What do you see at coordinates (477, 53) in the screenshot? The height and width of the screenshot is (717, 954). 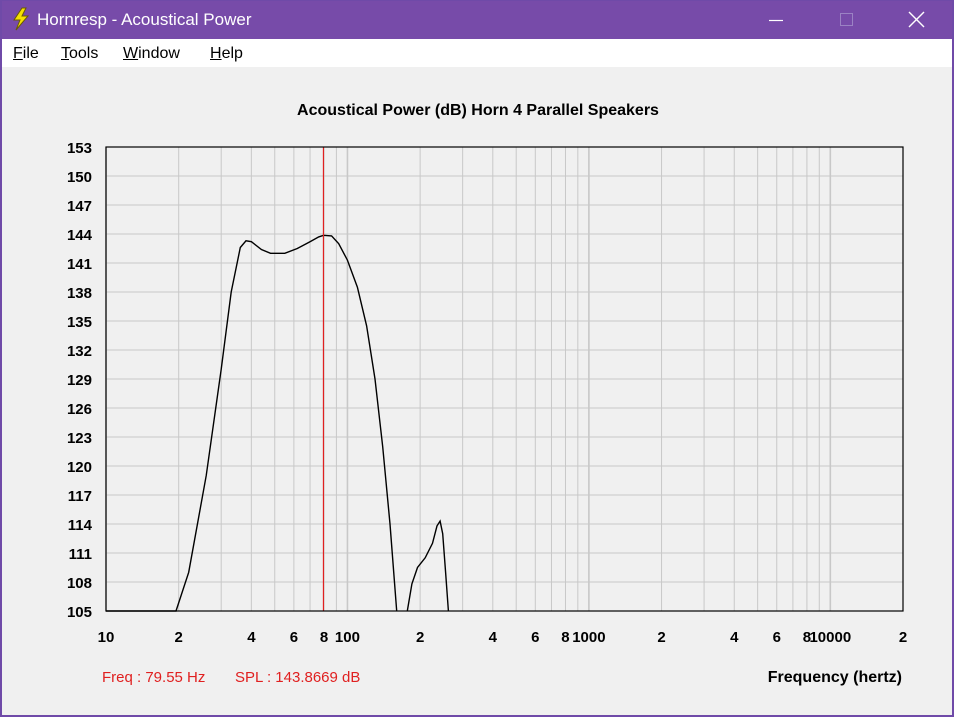 I see `menu-bar: File Tools Window Help` at bounding box center [477, 53].